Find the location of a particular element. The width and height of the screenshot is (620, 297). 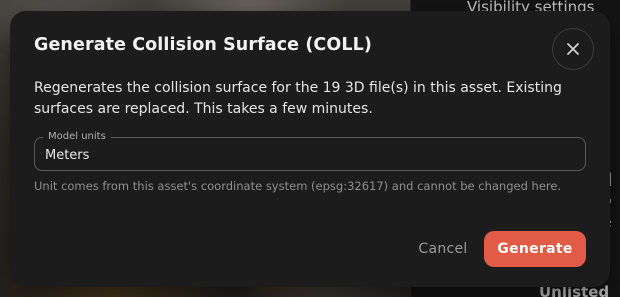

generate-button: Generate is located at coordinates (535, 249).